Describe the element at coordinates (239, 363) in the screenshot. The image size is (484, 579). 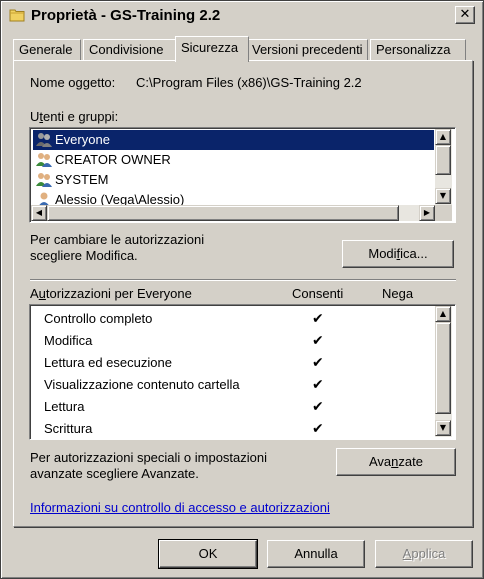
I see `permission-row-read-execute: Lettura ed esecuzione ✔` at that location.